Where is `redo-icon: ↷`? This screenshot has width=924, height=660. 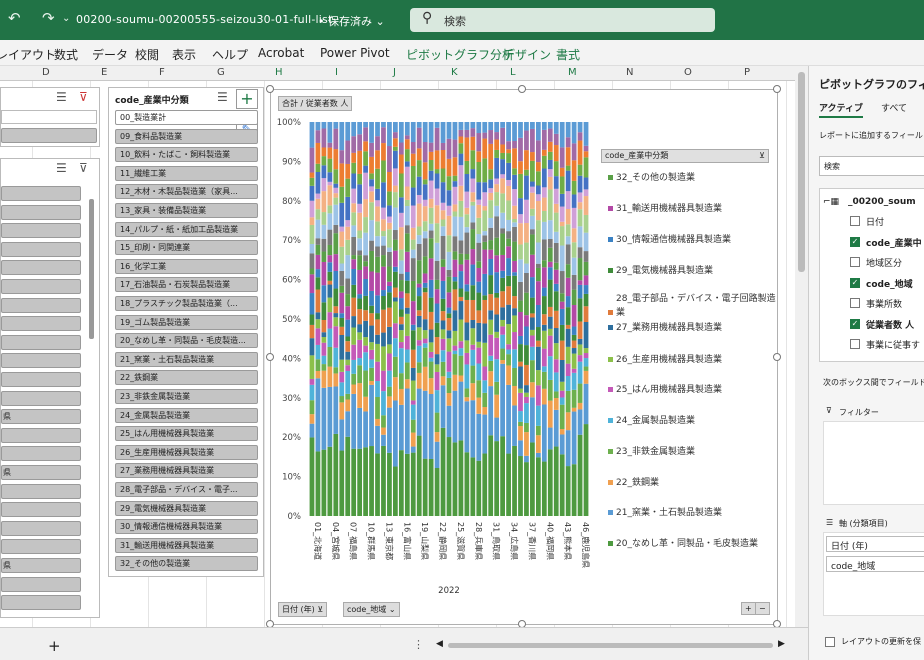
redo-icon: ↷ is located at coordinates (48, 18).